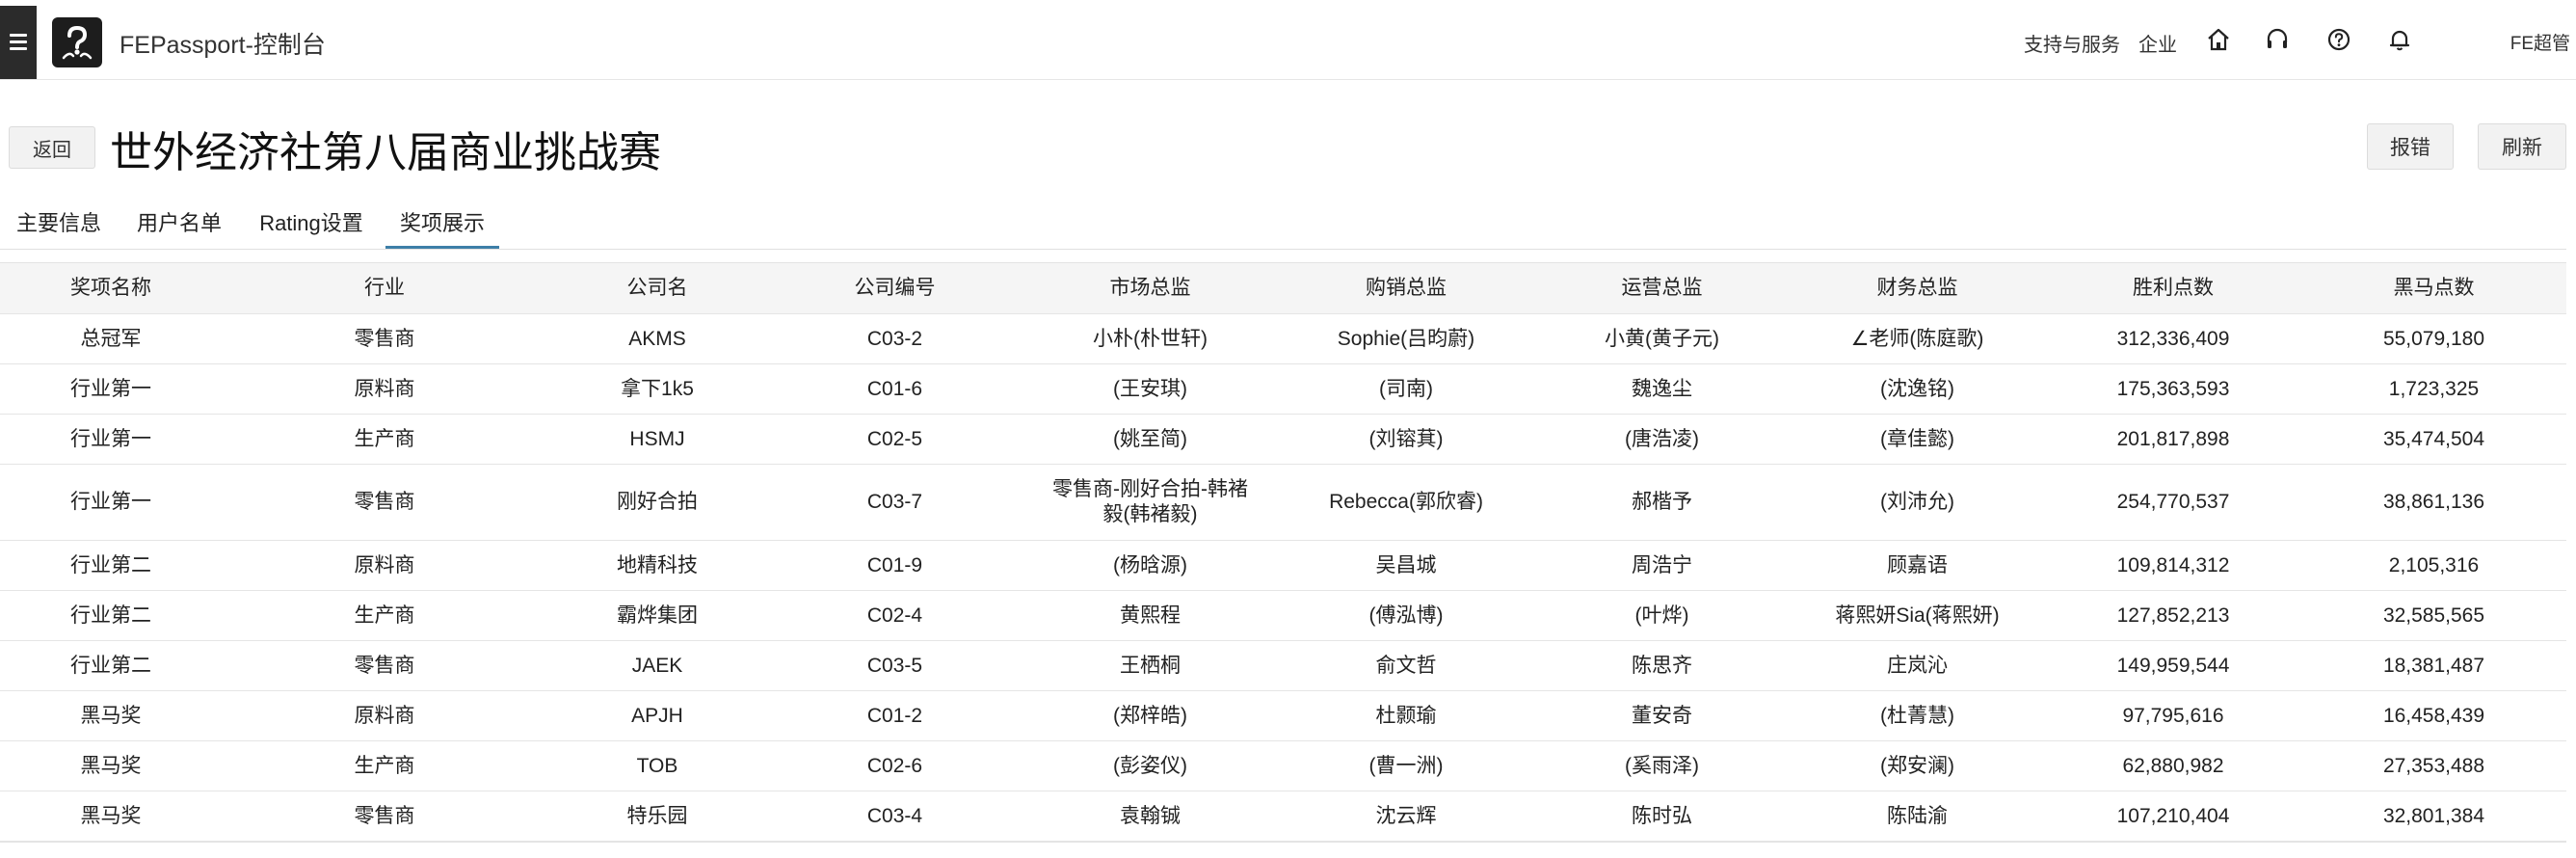 This screenshot has height=858, width=2576. I want to click on column-header-marketing-director: 市场总监, so click(1150, 288).